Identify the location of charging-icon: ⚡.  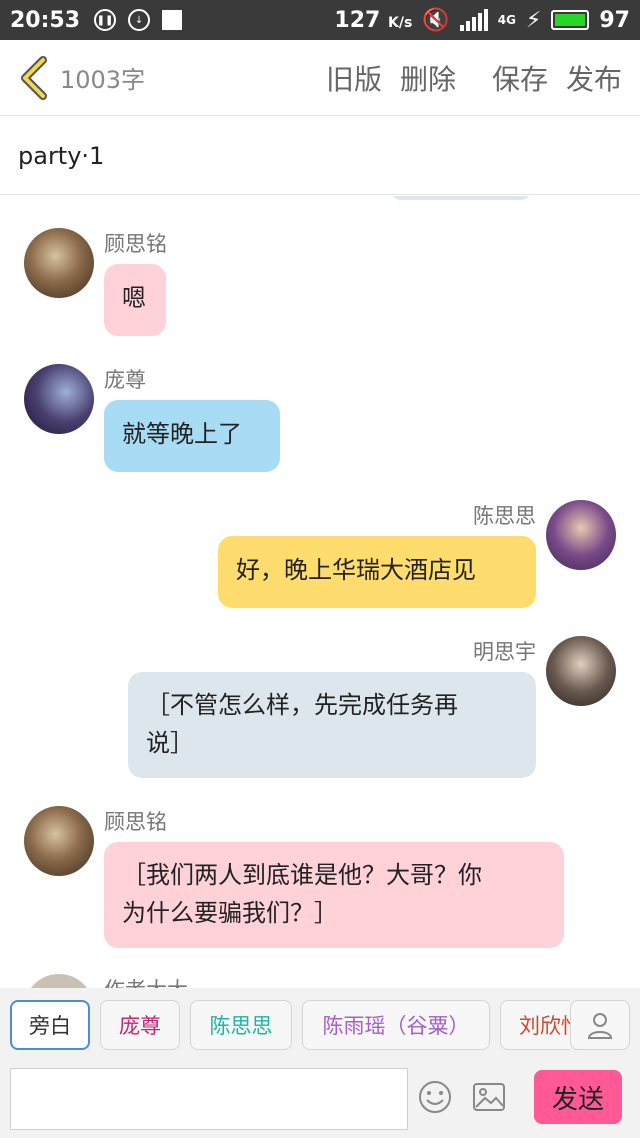
(533, 20).